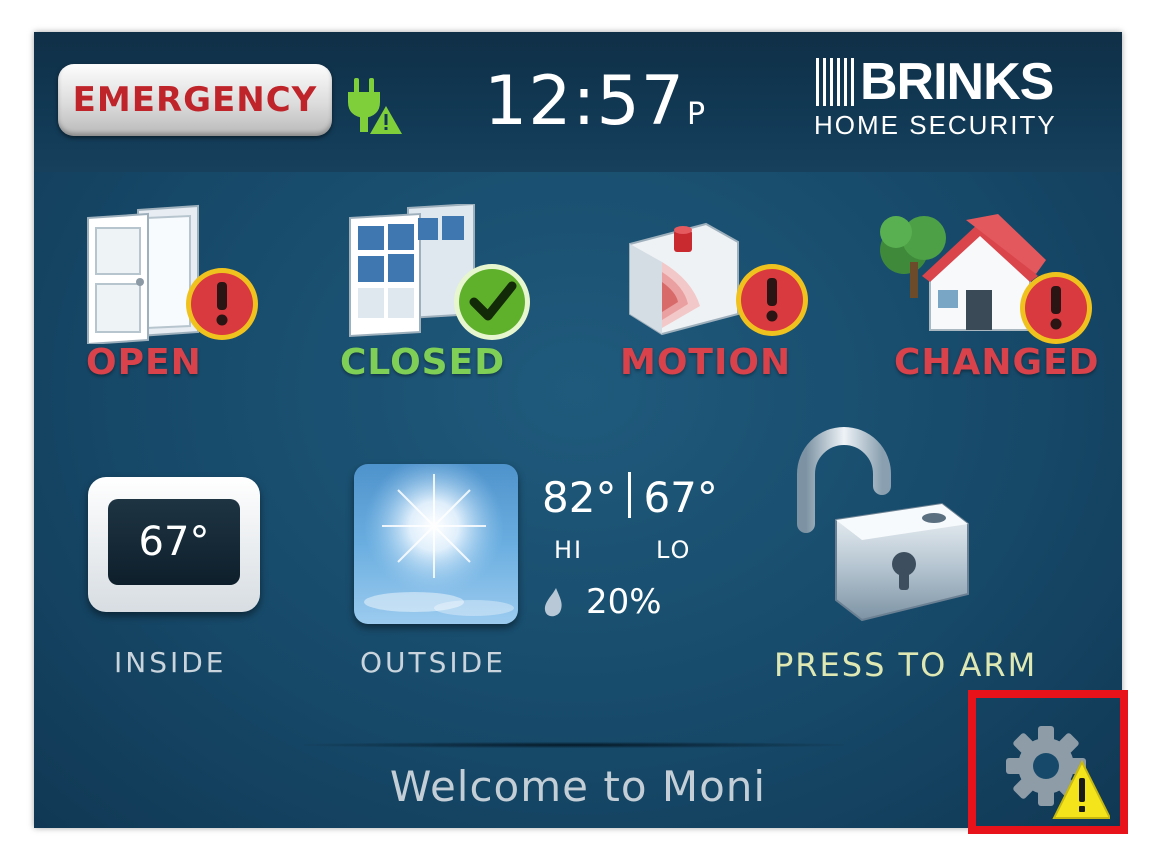 This screenshot has width=1156, height=859. Describe the element at coordinates (553, 602) in the screenshot. I see `raindrop-icon` at that location.